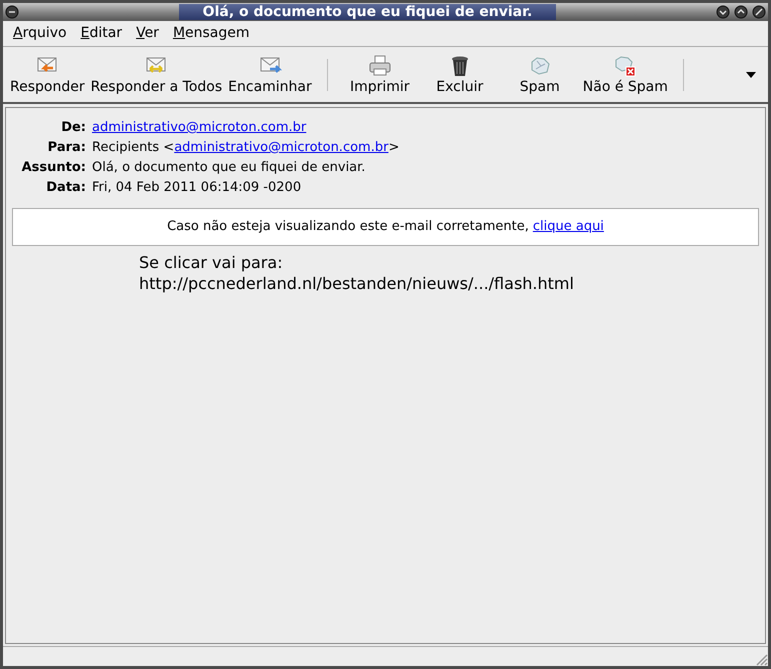  Describe the element at coordinates (101, 33) in the screenshot. I see `menu-item: Editar` at that location.